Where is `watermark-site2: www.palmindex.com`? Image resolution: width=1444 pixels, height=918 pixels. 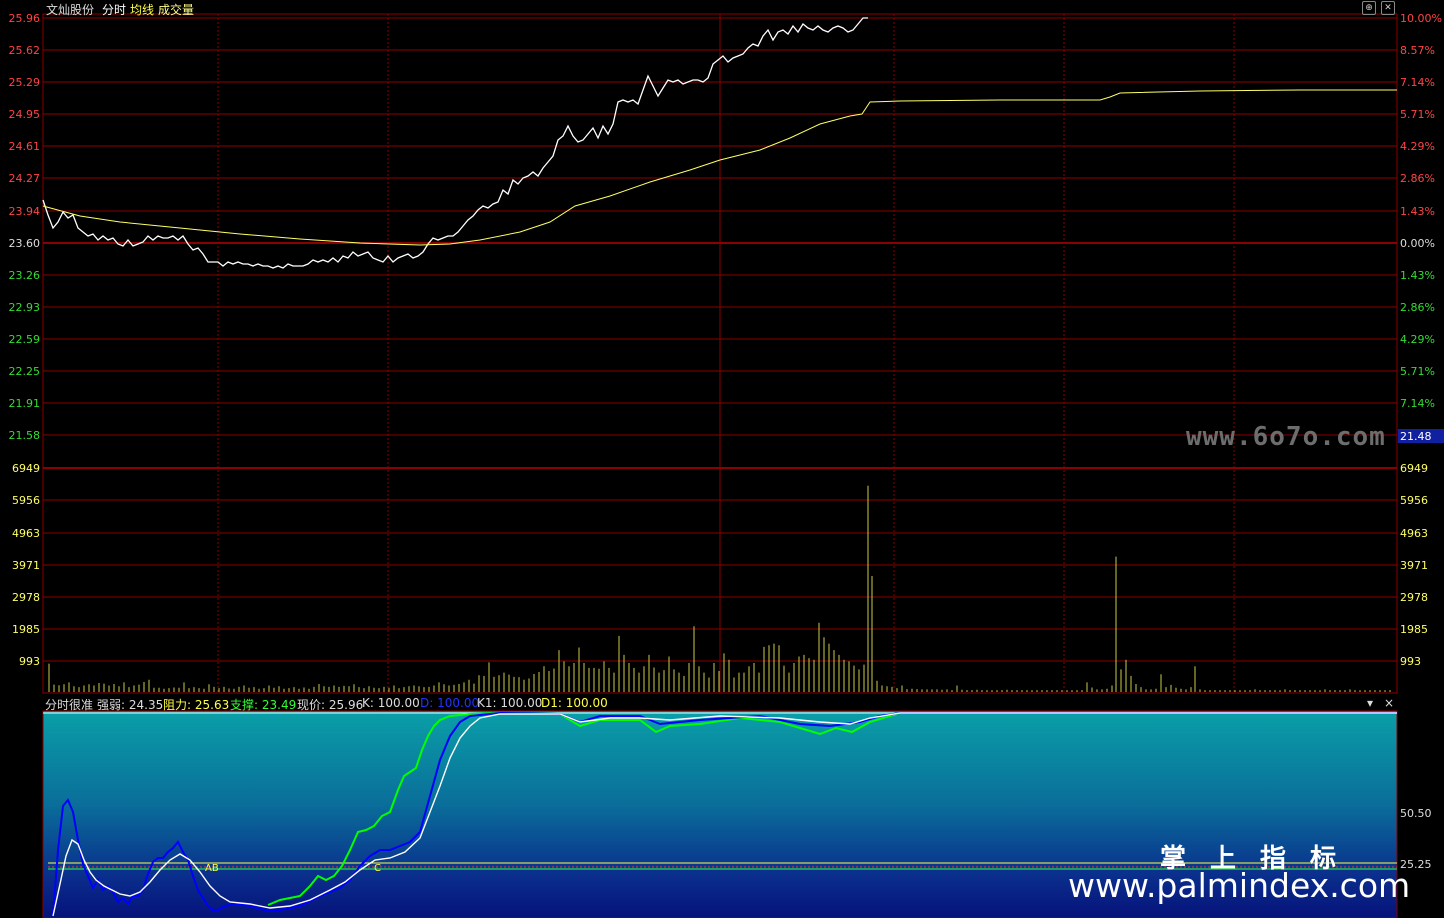 watermark-site2: www.palmindex.com is located at coordinates (1239, 885).